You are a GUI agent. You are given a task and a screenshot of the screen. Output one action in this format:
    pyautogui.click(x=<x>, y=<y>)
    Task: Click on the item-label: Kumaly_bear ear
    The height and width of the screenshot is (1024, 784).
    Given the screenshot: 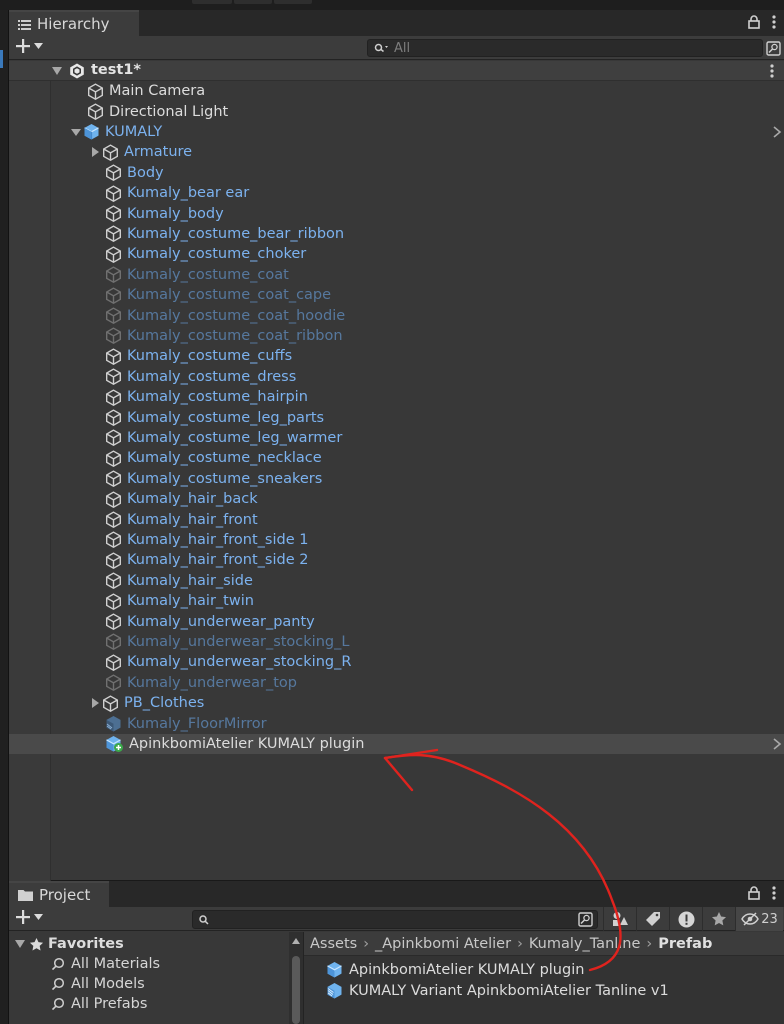 What is the action you would take?
    pyautogui.click(x=188, y=193)
    